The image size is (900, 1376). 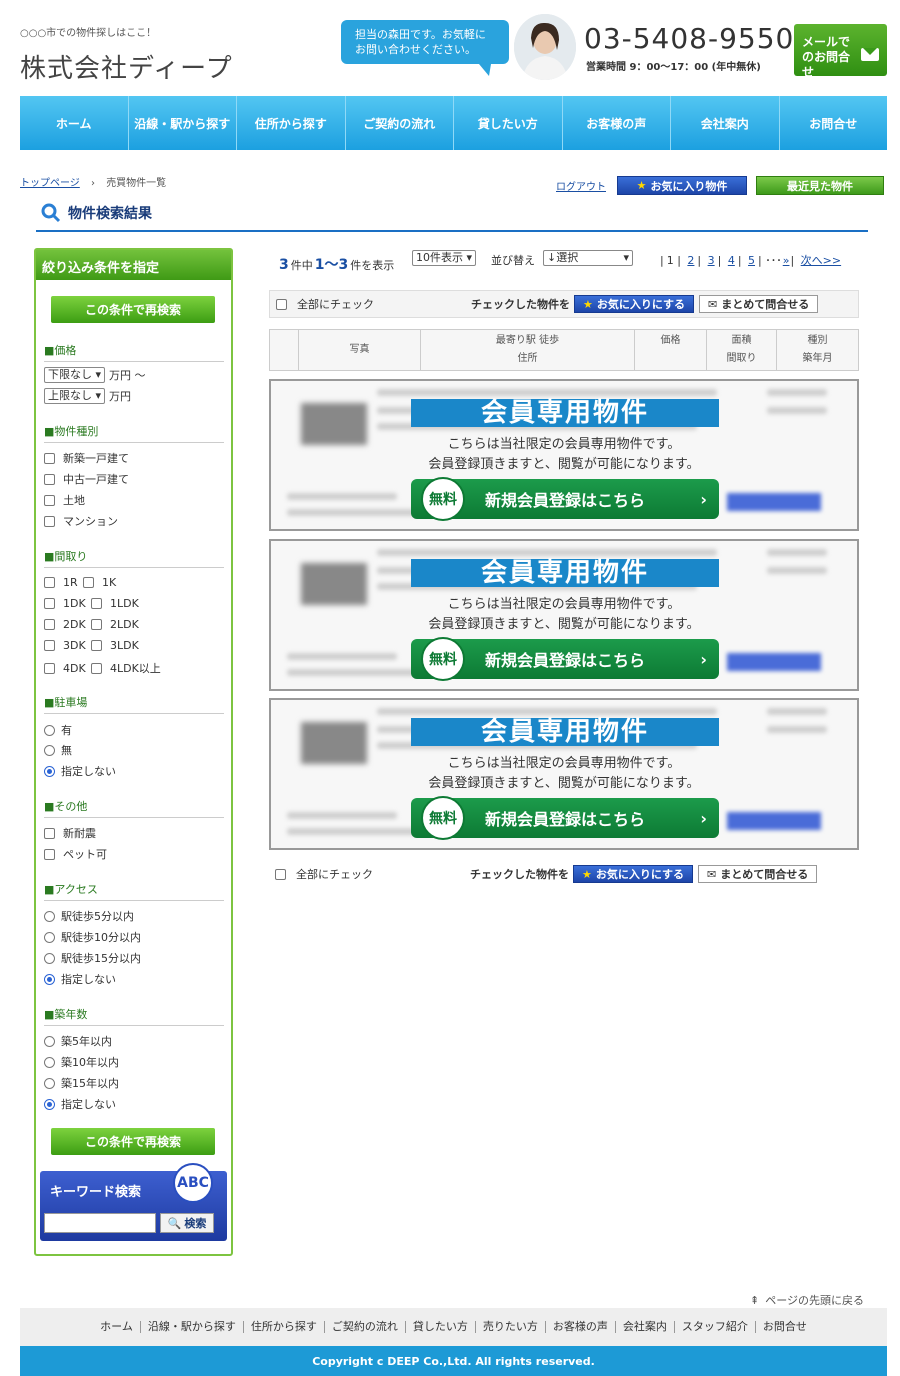 What do you see at coordinates (291, 123) in the screenshot?
I see `nav-item-address: 住所から探す` at bounding box center [291, 123].